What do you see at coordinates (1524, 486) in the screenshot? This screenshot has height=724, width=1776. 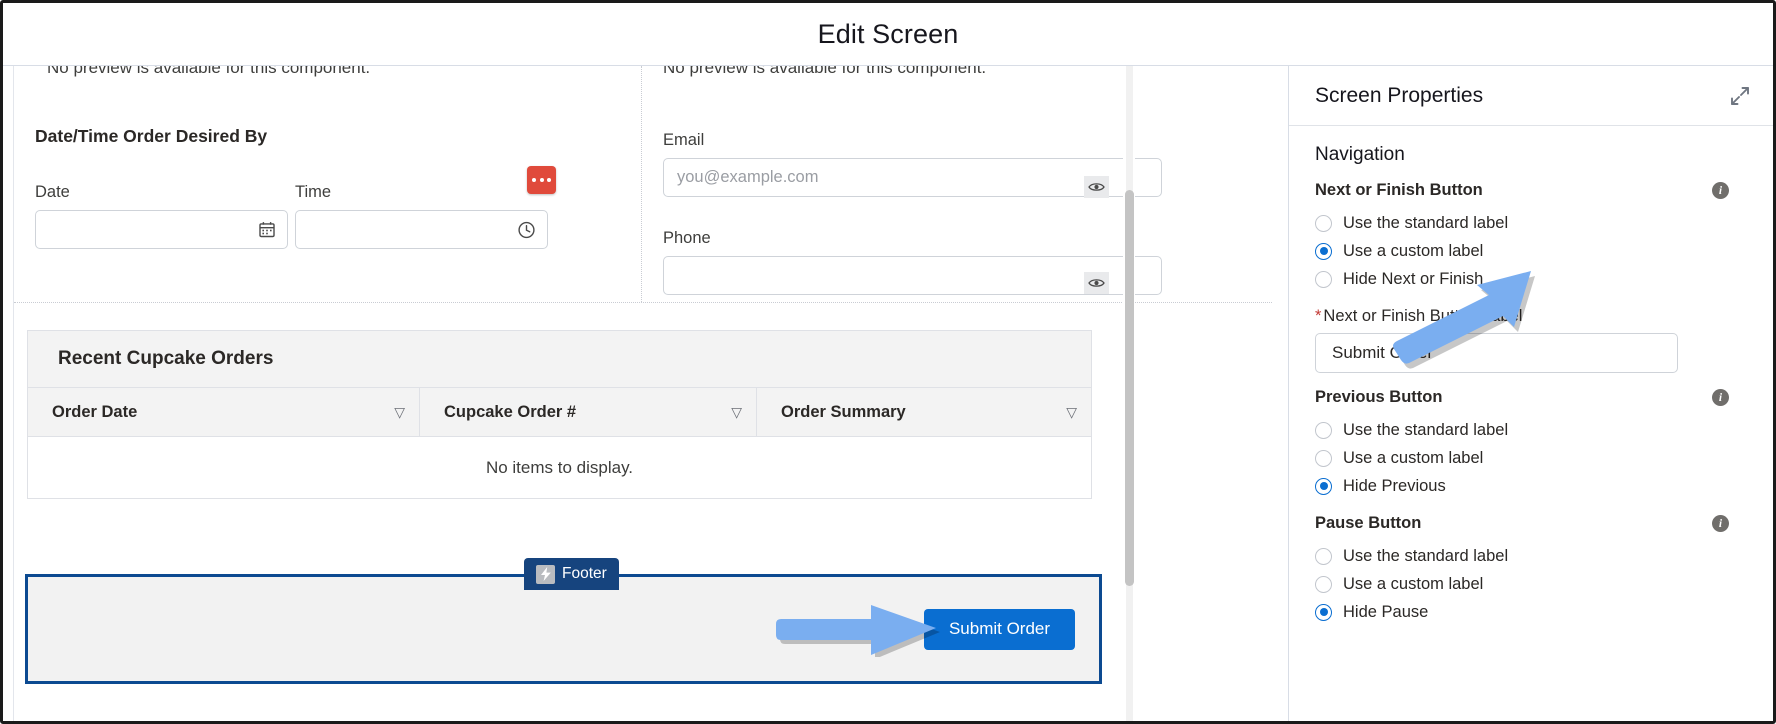 I see `radio-hide-previous: Hide Previous` at bounding box center [1524, 486].